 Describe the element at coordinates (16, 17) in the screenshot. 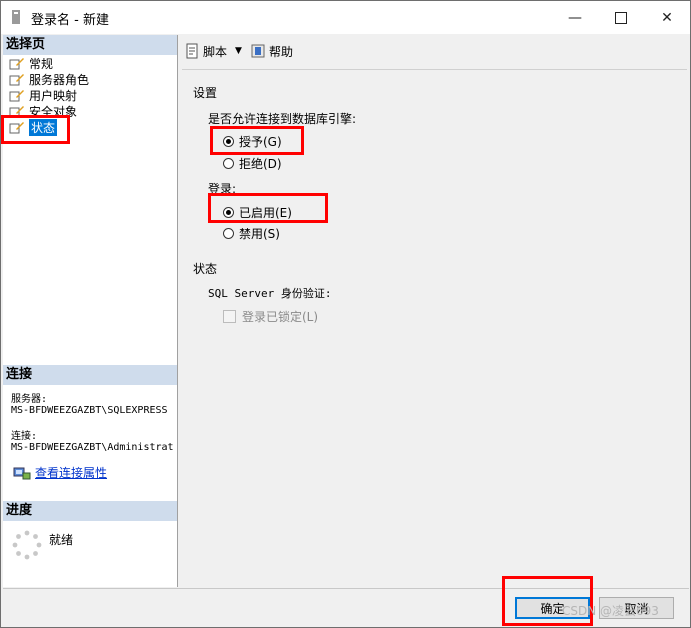

I see `app-icon` at that location.